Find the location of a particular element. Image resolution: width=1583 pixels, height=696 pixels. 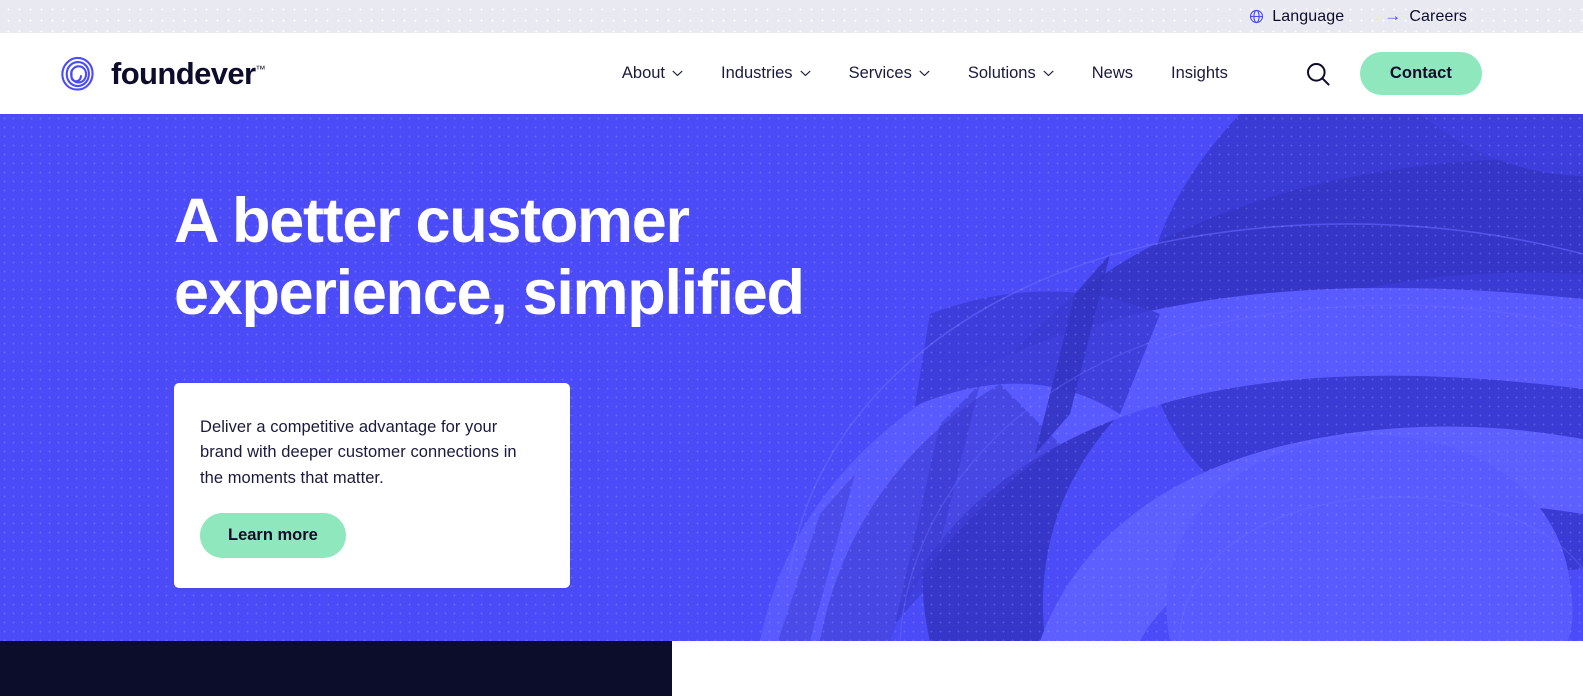

nav-item-label: Insights is located at coordinates (1199, 73).